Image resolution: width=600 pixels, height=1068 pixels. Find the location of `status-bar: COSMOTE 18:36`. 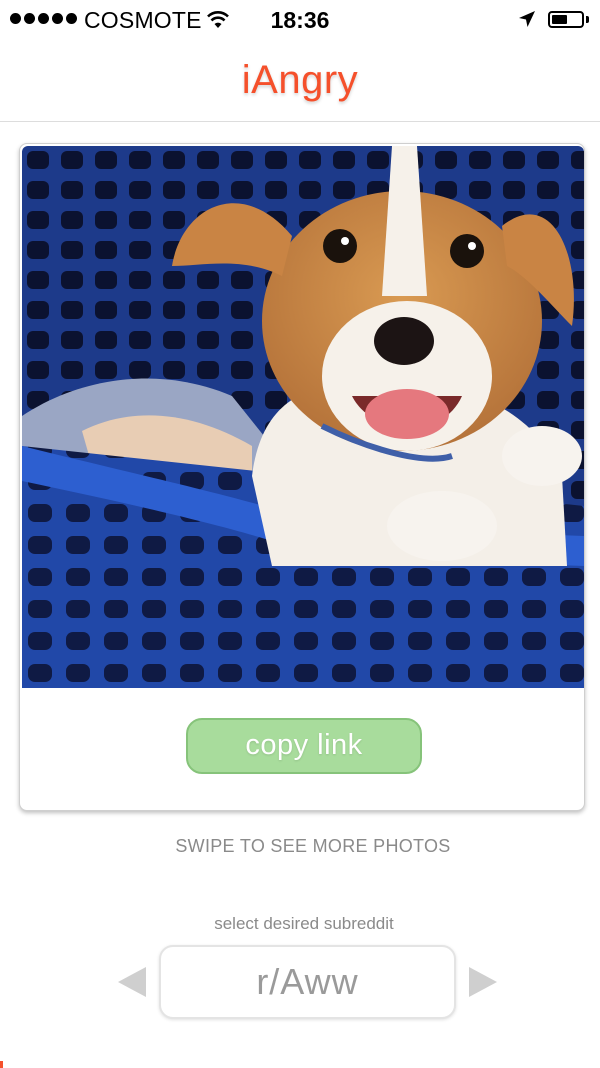

status-bar: COSMOTE 18:36 is located at coordinates (300, 20).